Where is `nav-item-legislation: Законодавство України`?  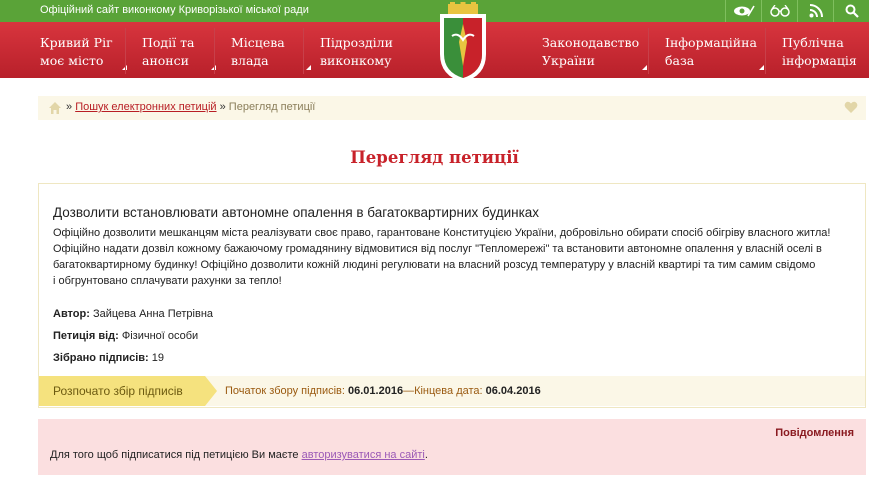
nav-item-legislation: Законодавство України is located at coordinates (595, 52).